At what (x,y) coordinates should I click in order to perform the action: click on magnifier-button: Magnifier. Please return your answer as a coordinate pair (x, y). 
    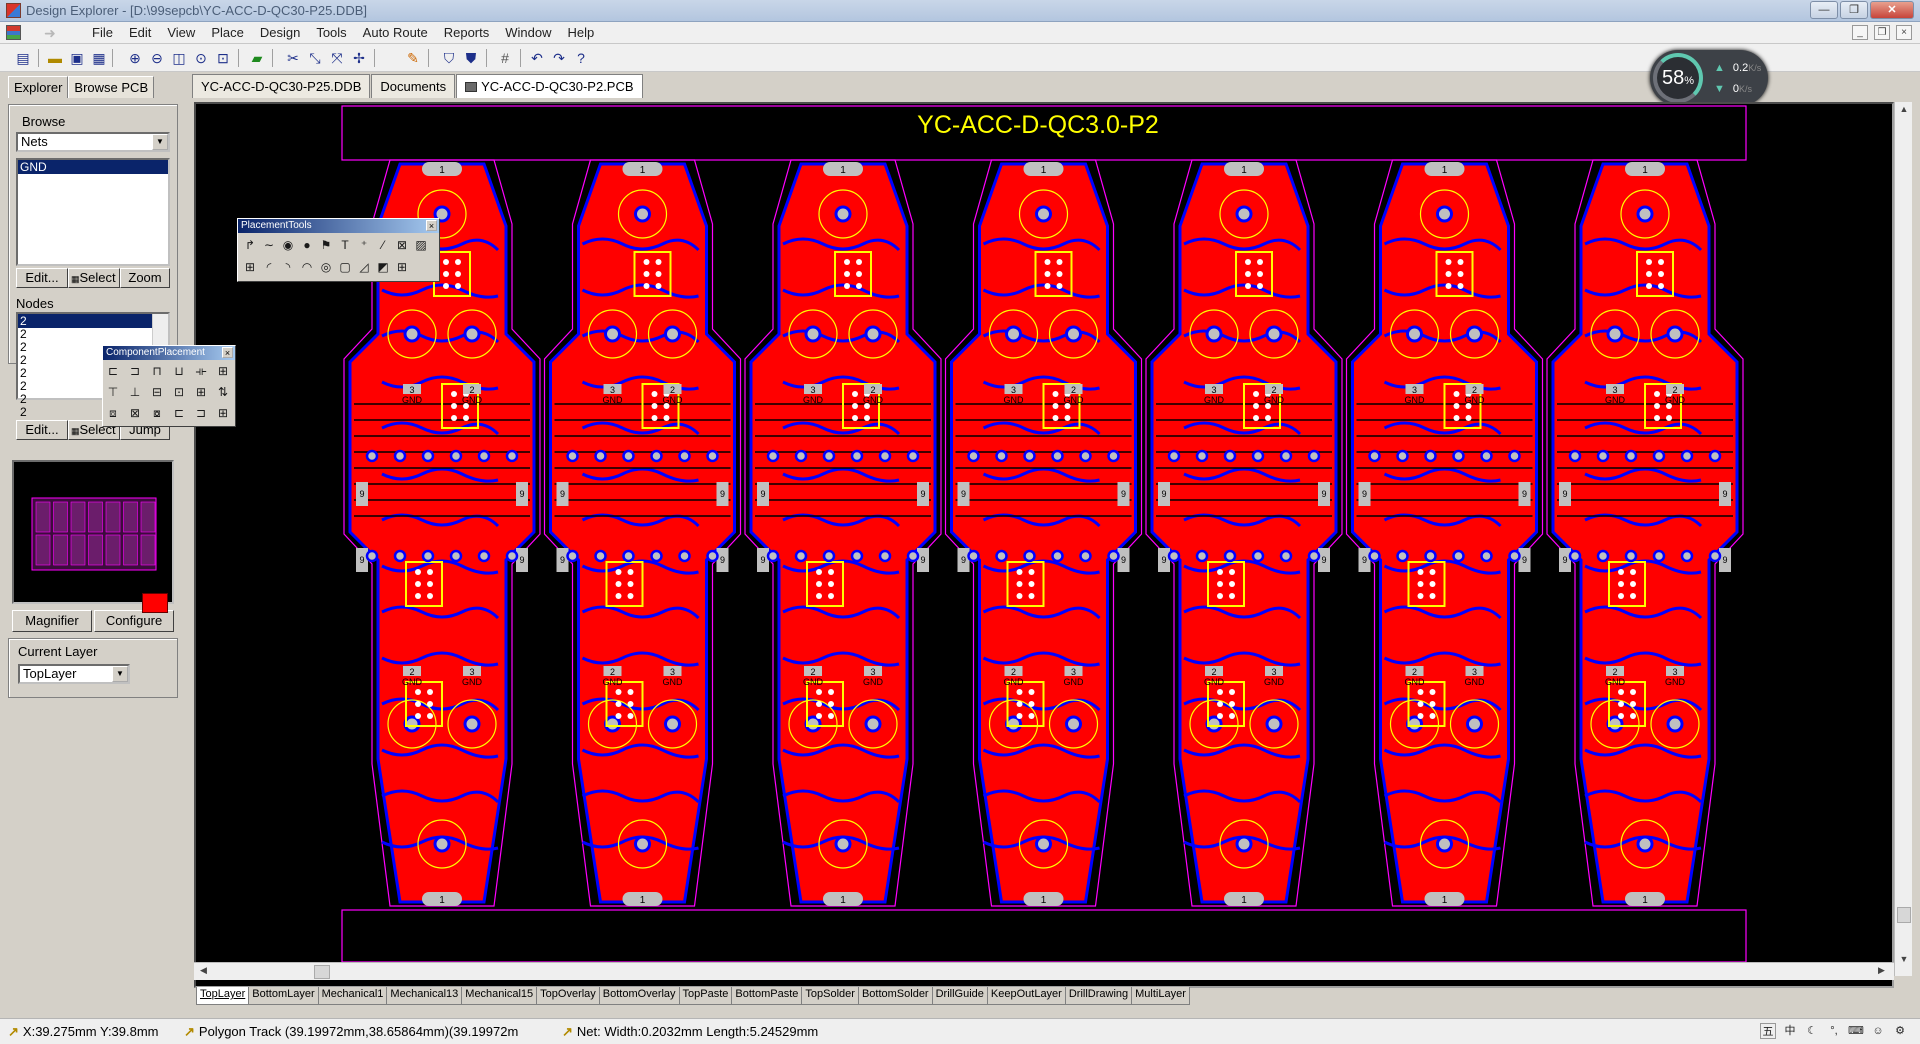
    Looking at the image, I should click on (52, 621).